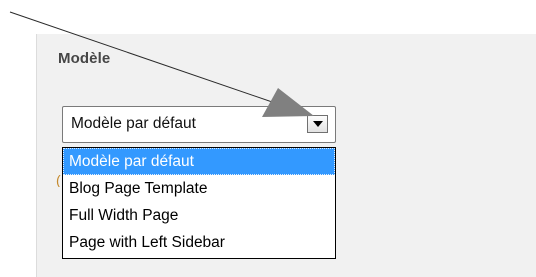 The image size is (536, 277). What do you see at coordinates (84, 58) in the screenshot?
I see `template-section-title: Modèle` at bounding box center [84, 58].